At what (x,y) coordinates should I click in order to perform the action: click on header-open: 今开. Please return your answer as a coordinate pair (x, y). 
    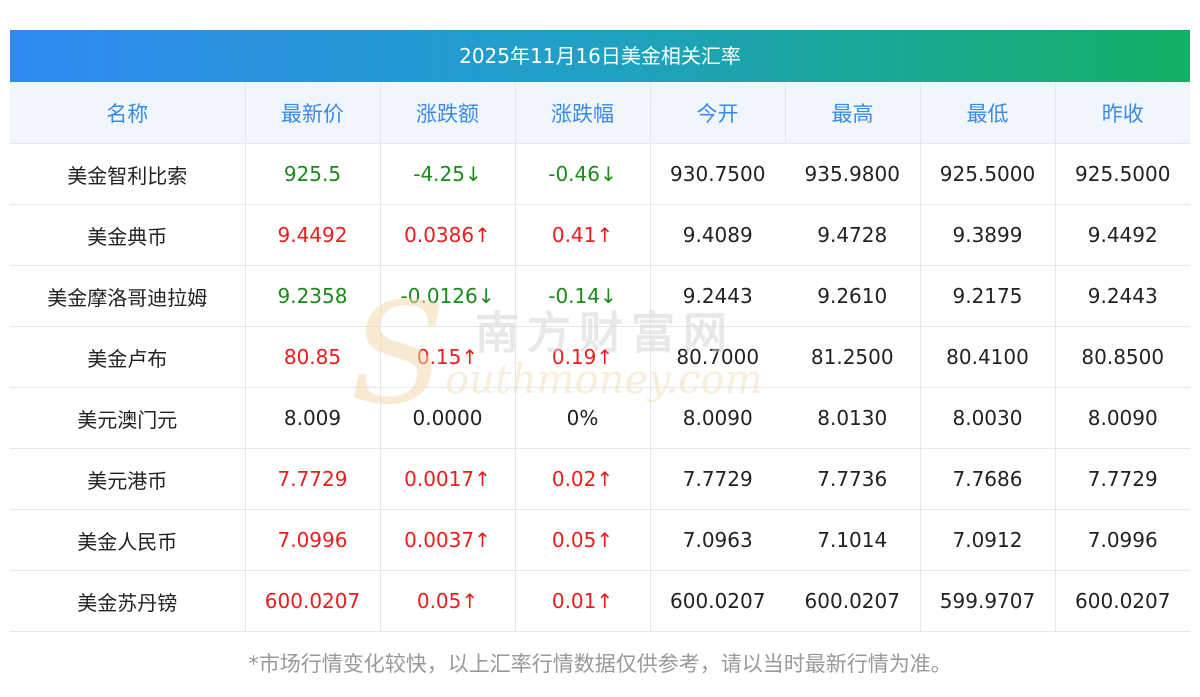
    Looking at the image, I should click on (718, 113).